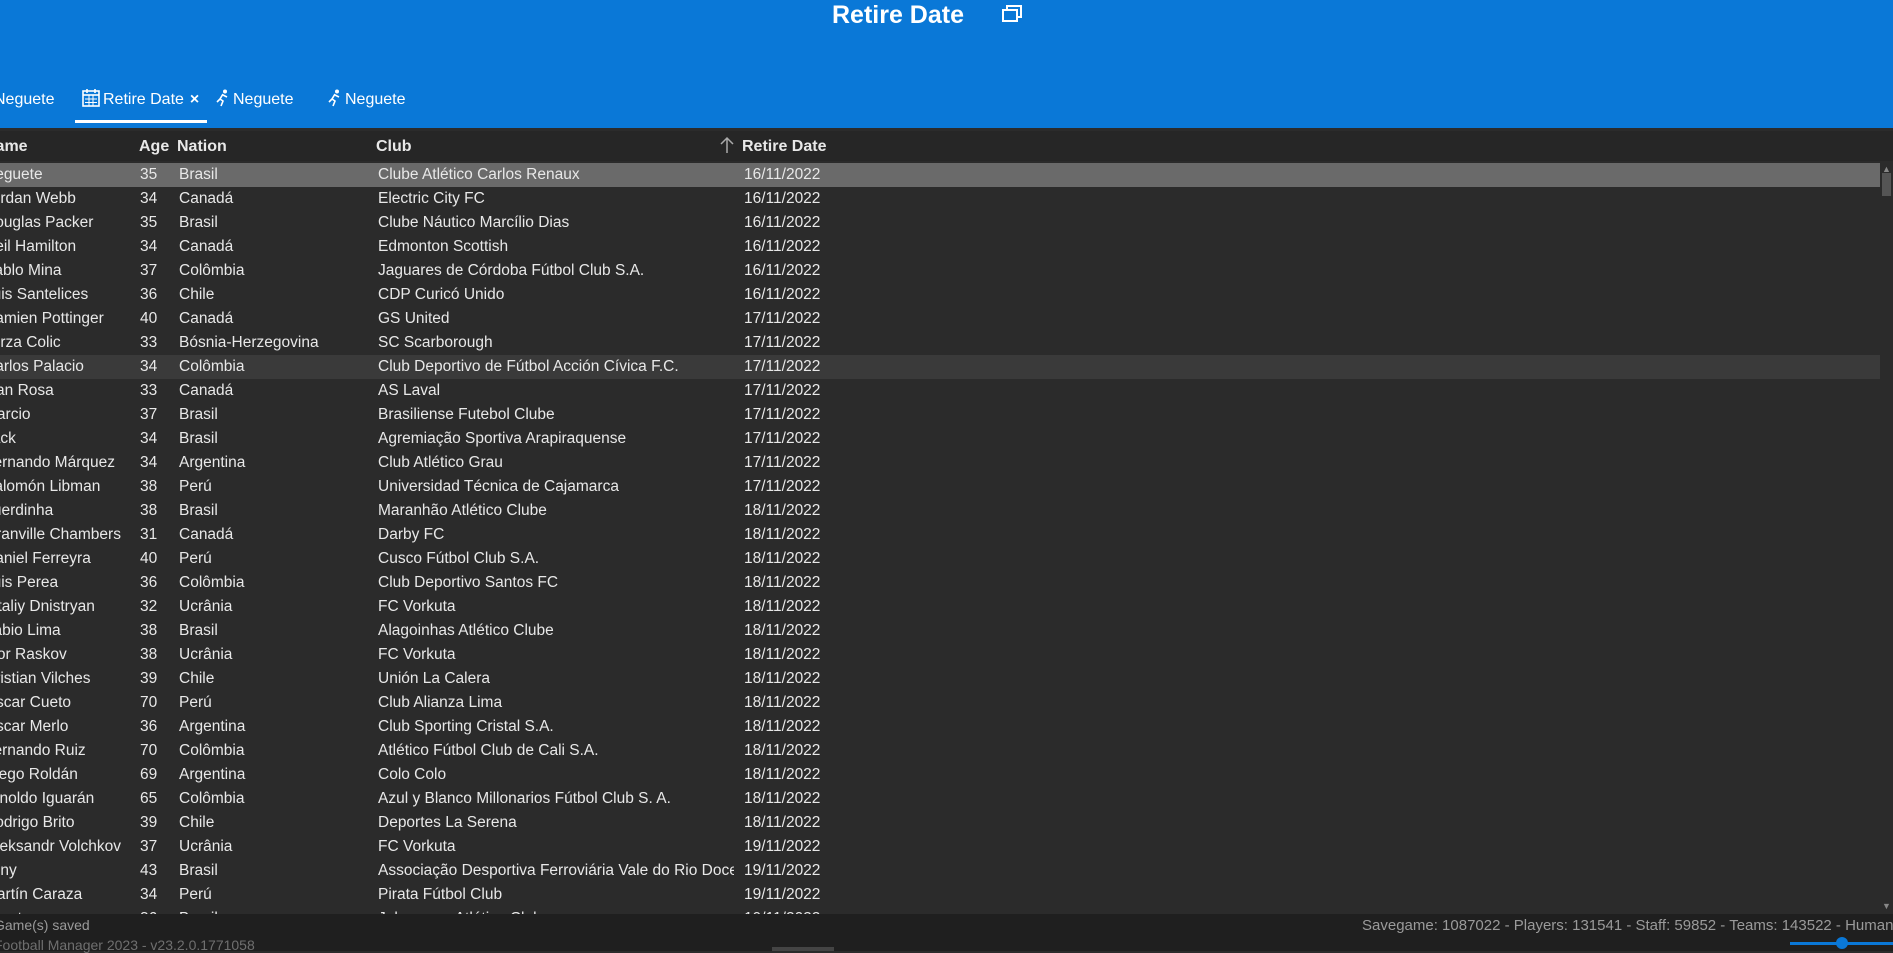 The image size is (1893, 953). I want to click on player-name-cell: Jack, so click(67, 439).